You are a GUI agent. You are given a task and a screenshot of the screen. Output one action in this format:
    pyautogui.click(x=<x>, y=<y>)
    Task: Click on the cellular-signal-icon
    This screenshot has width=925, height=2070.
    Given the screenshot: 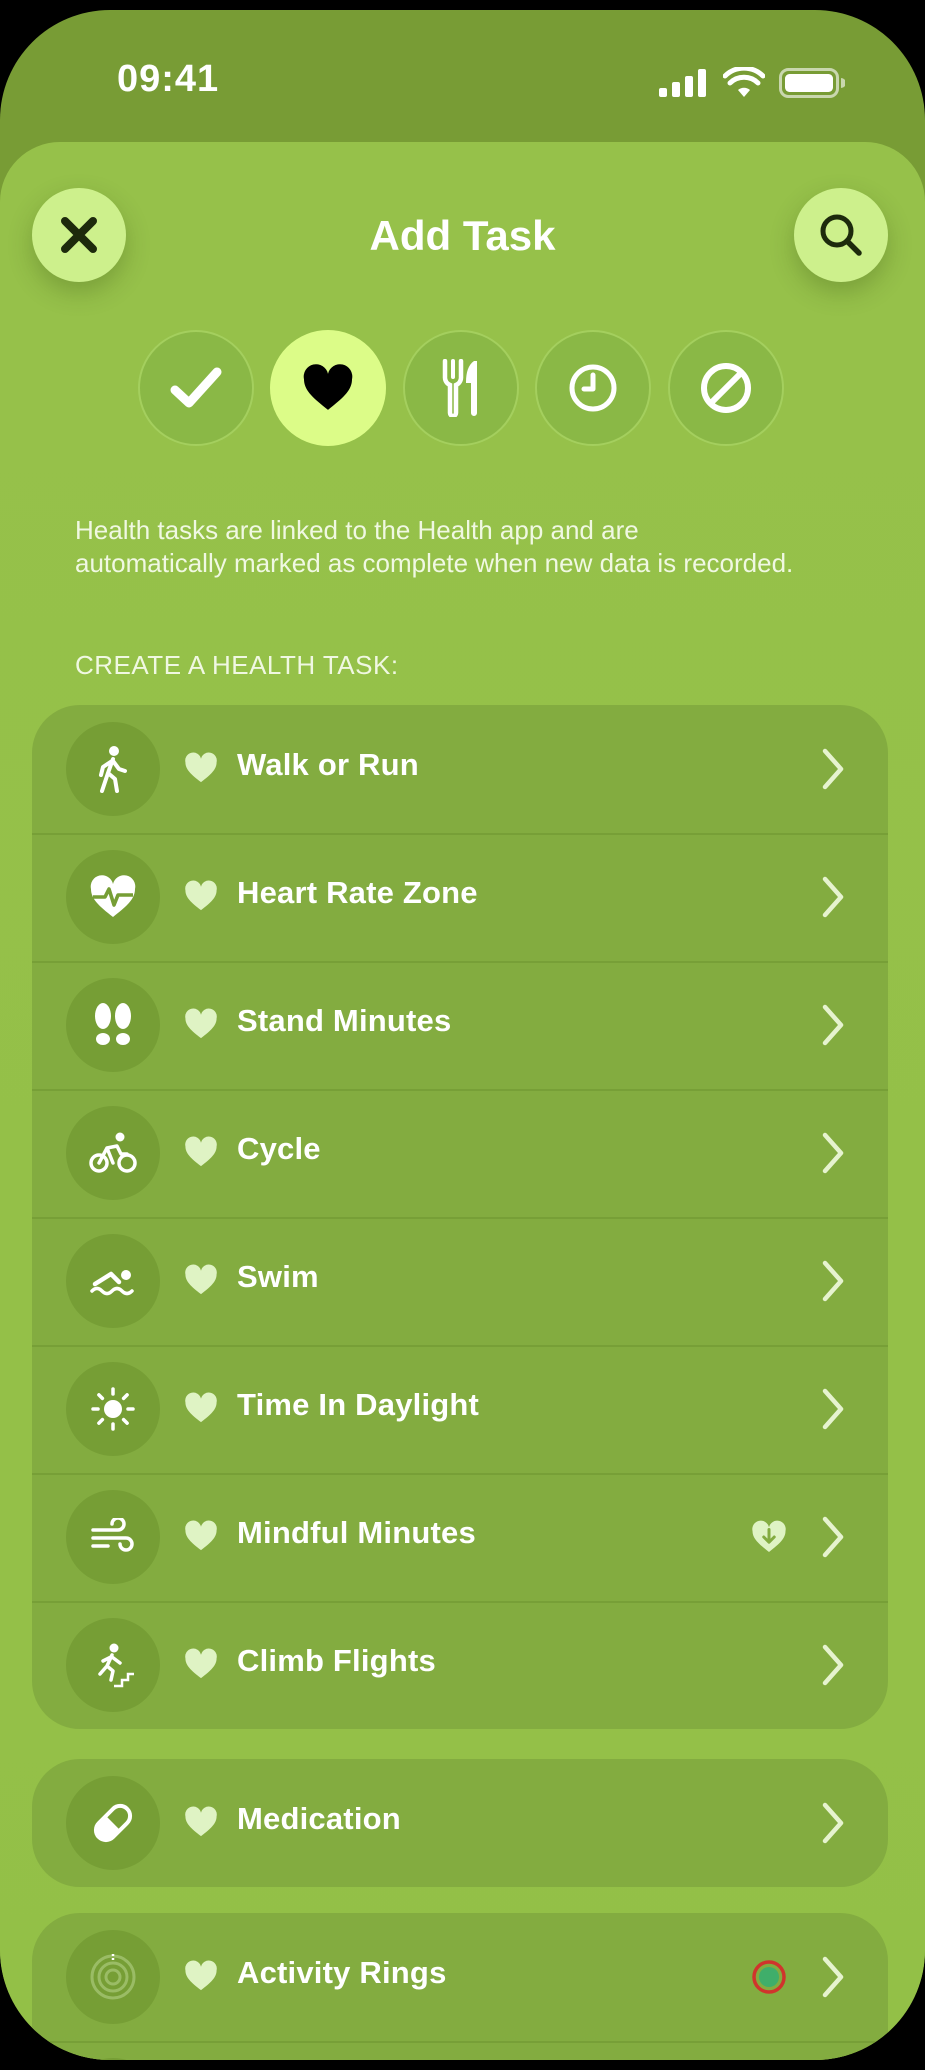 What is the action you would take?
    pyautogui.click(x=682, y=83)
    